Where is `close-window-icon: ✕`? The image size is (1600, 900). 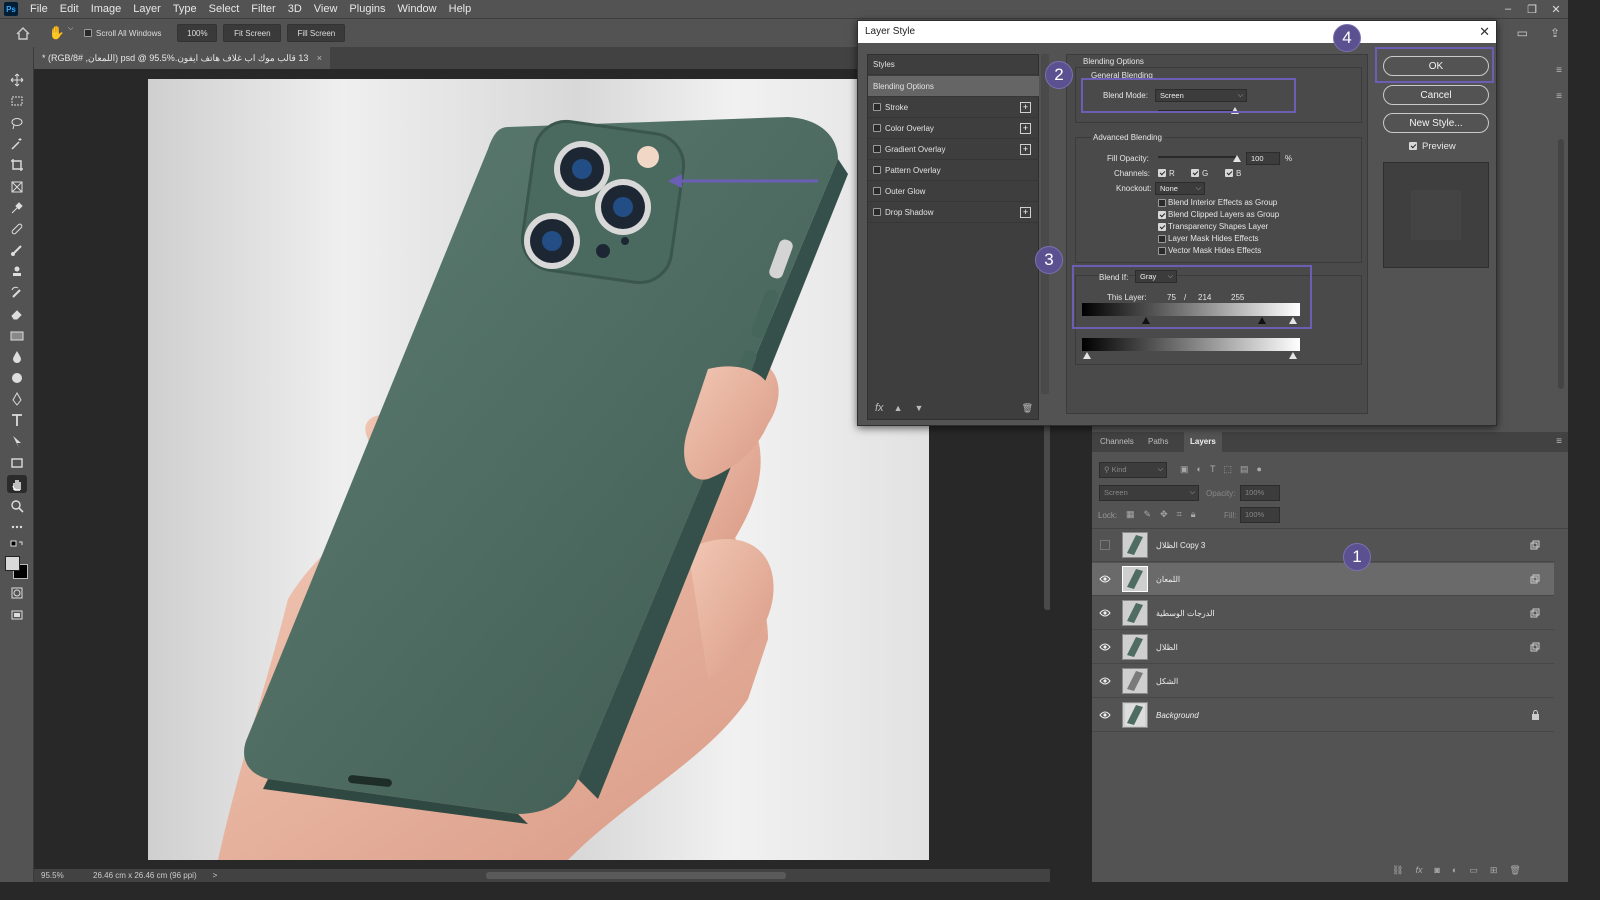 close-window-icon: ✕ is located at coordinates (1556, 9).